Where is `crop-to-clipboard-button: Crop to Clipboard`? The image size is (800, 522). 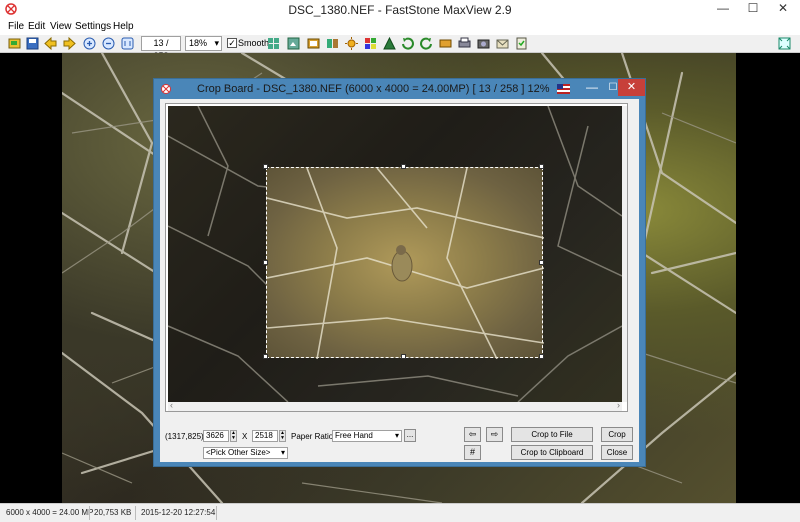 crop-to-clipboard-button: Crop to Clipboard is located at coordinates (552, 452).